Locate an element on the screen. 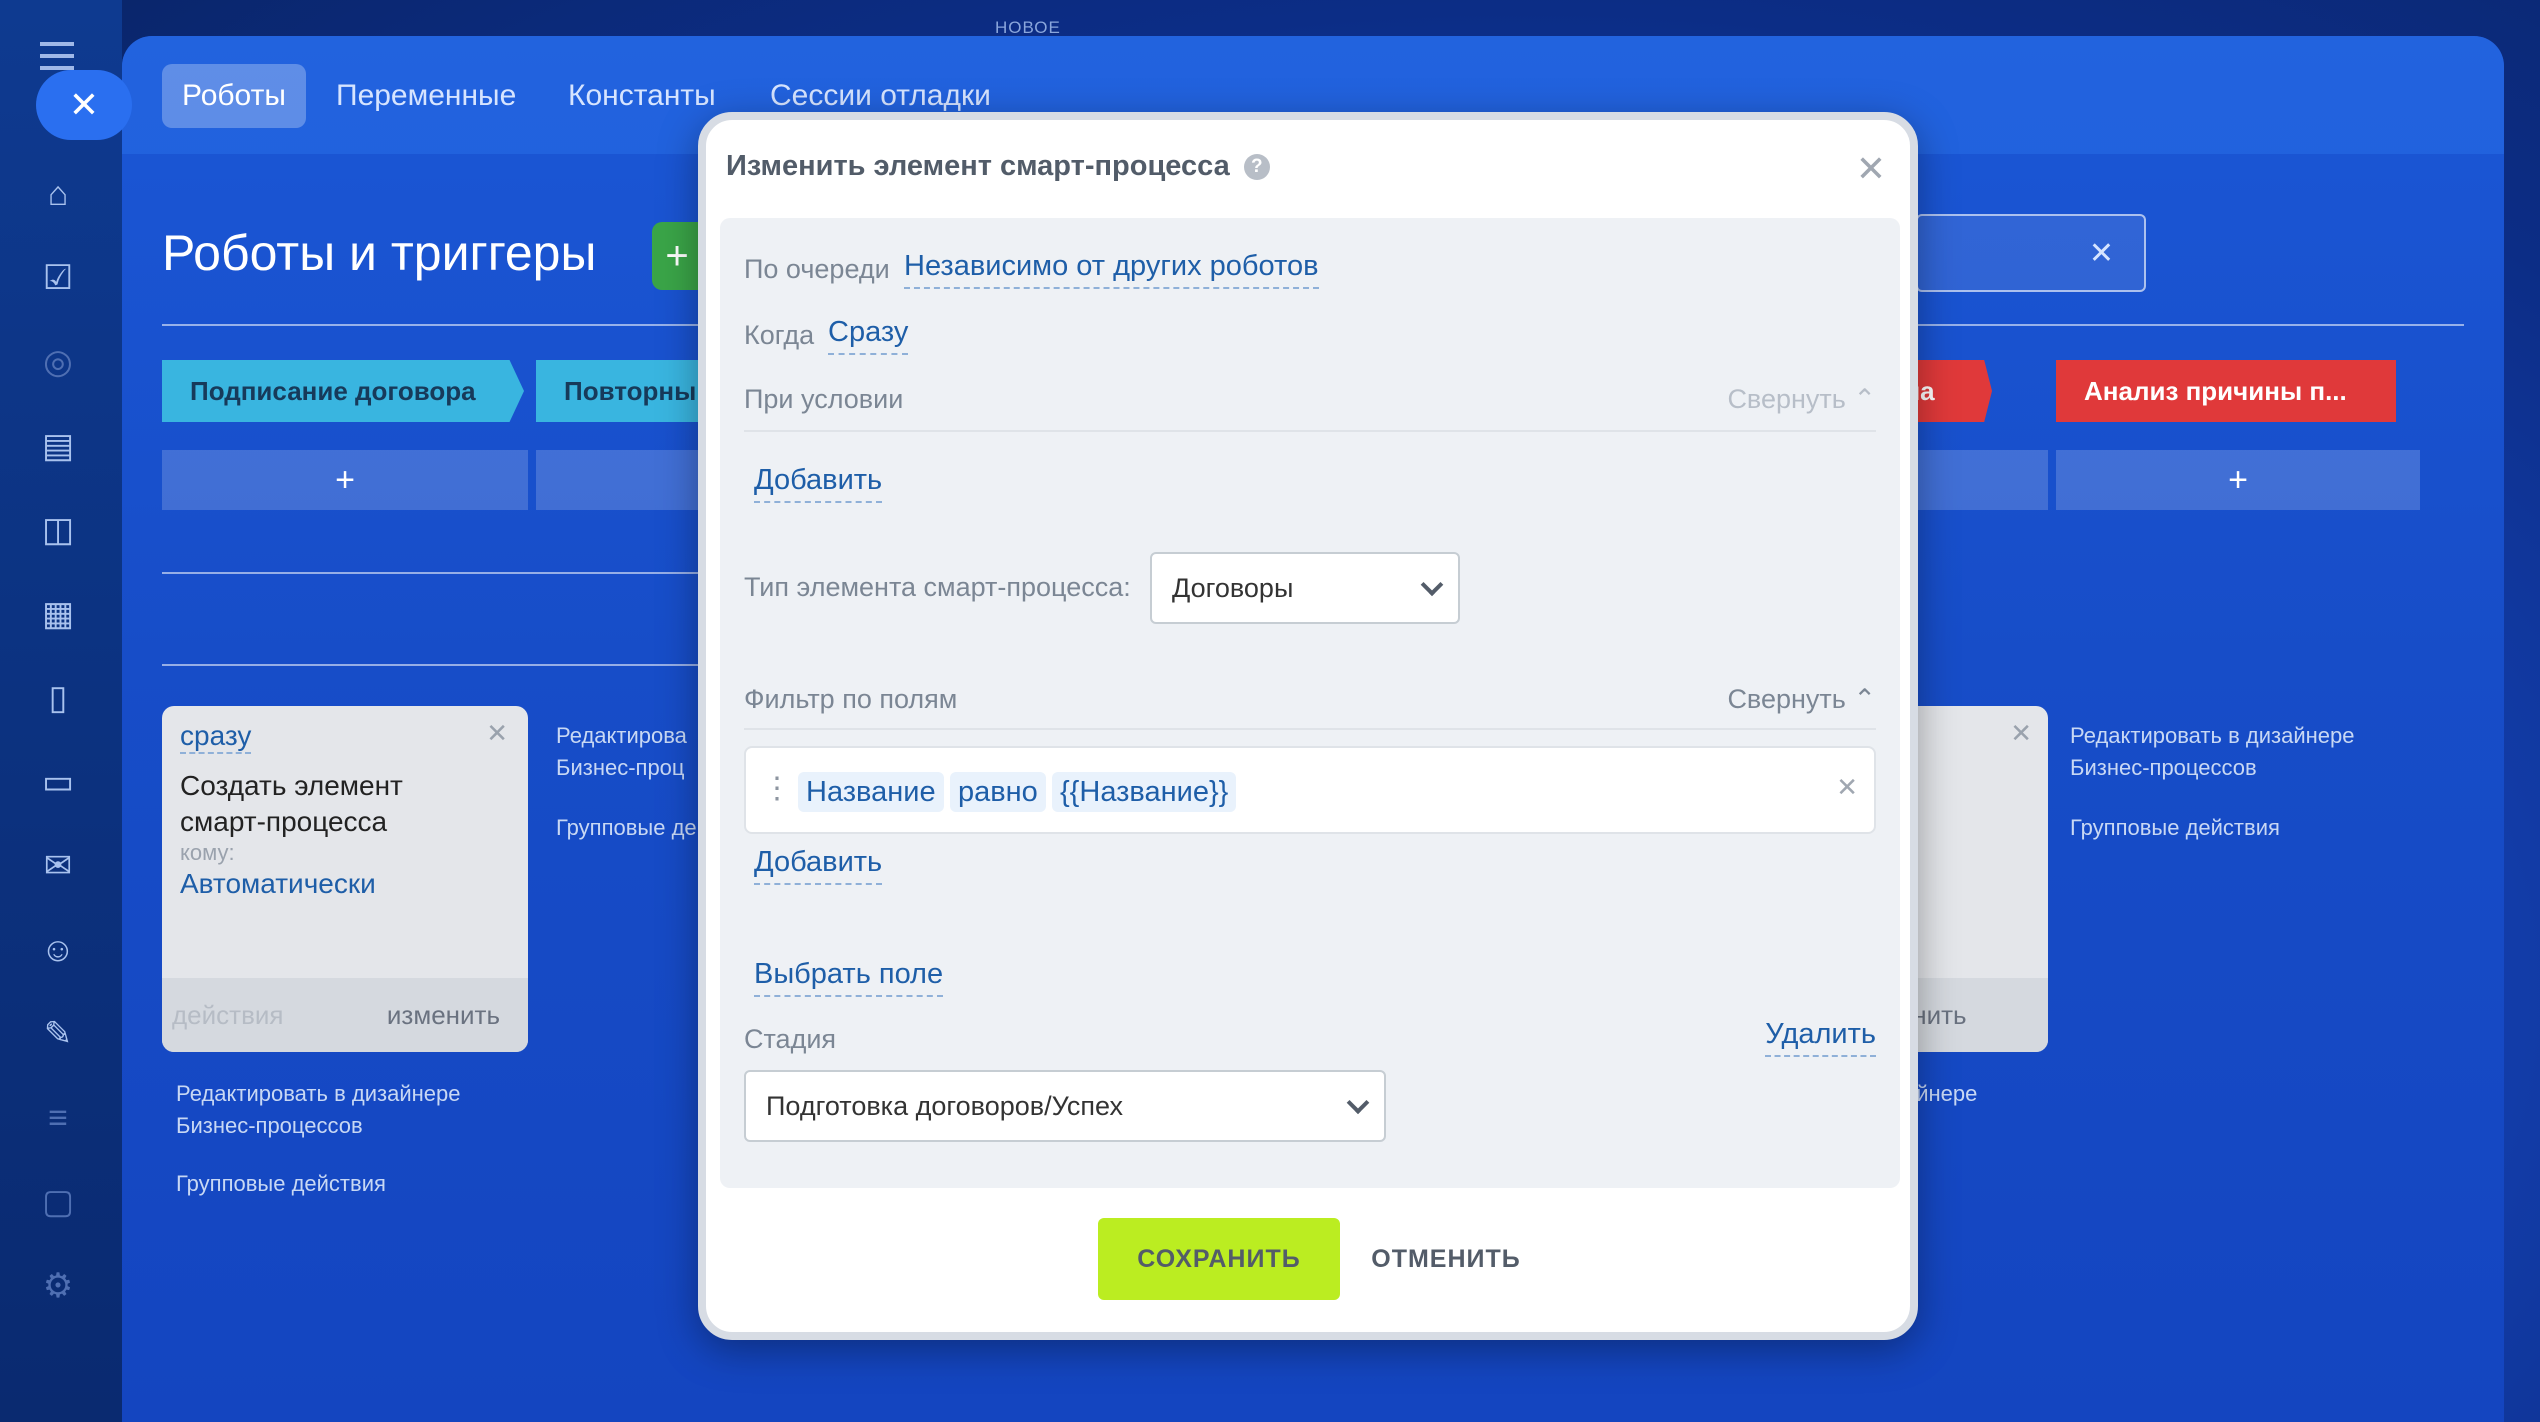 The image size is (2540, 1422). tab-constants: Константы is located at coordinates (642, 96).